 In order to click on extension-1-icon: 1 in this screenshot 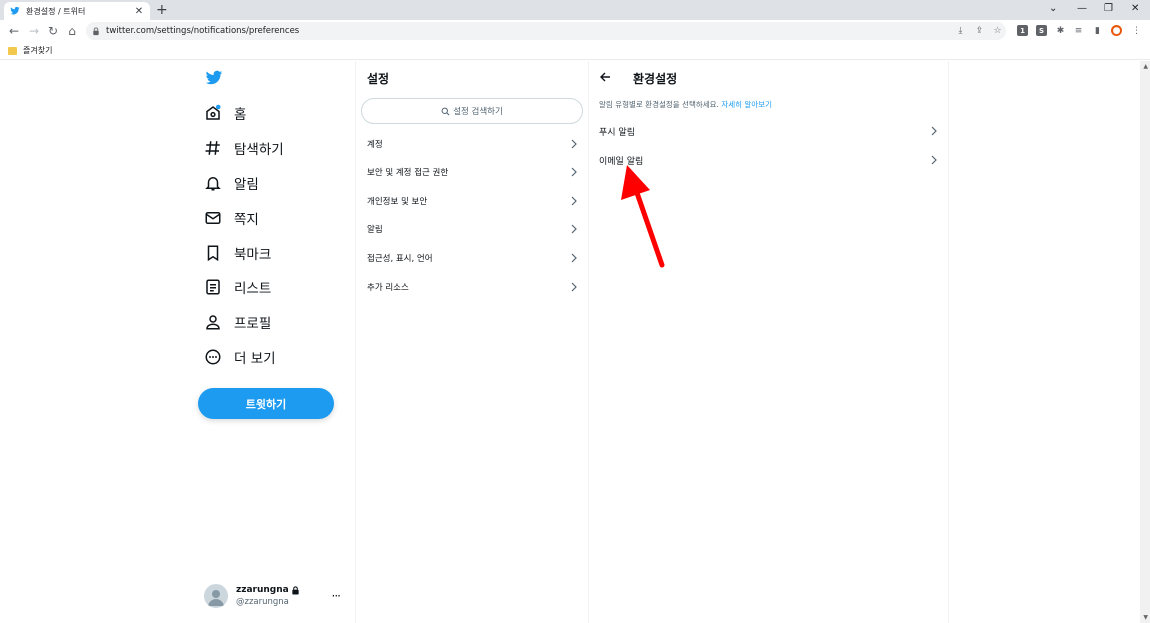, I will do `click(1022, 30)`.